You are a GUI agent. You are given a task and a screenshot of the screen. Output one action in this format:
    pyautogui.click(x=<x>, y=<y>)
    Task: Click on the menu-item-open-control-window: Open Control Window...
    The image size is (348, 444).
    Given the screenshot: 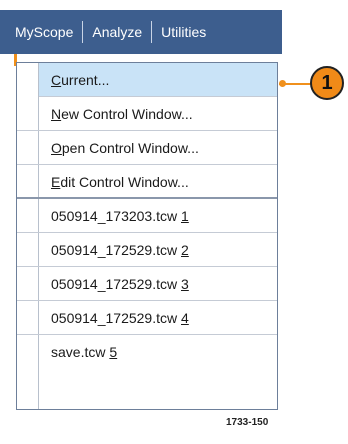 What is the action you would take?
    pyautogui.click(x=147, y=148)
    